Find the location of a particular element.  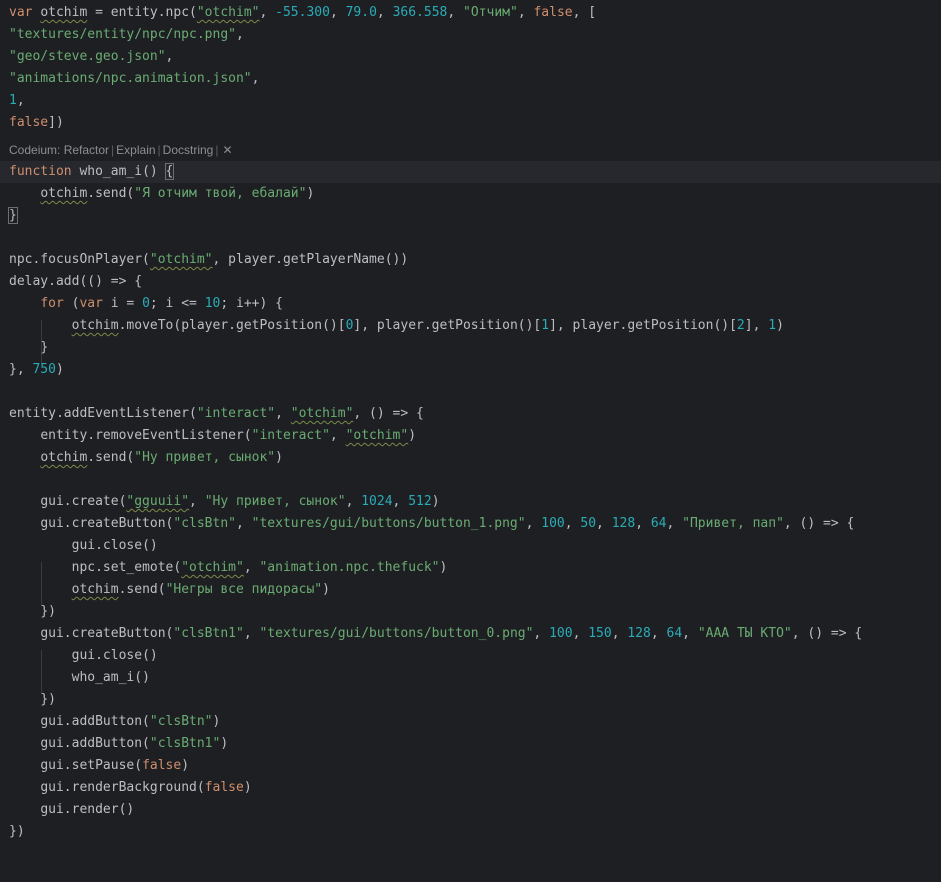

string-literal: "animations/npc.animation.json" is located at coordinates (130, 78).